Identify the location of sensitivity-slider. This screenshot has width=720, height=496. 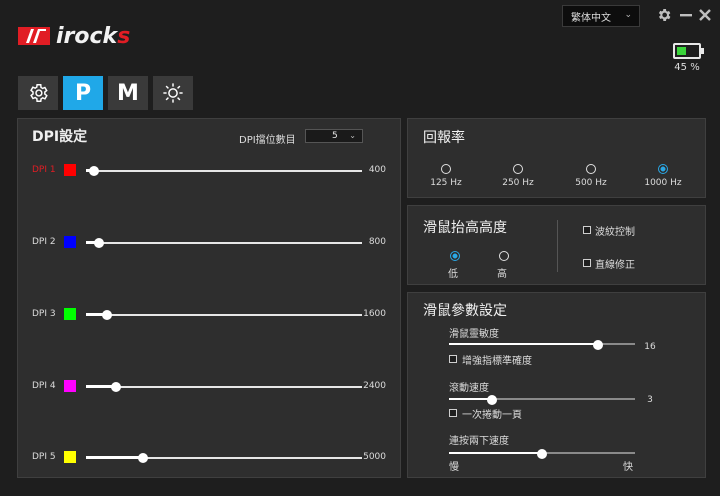
(542, 345).